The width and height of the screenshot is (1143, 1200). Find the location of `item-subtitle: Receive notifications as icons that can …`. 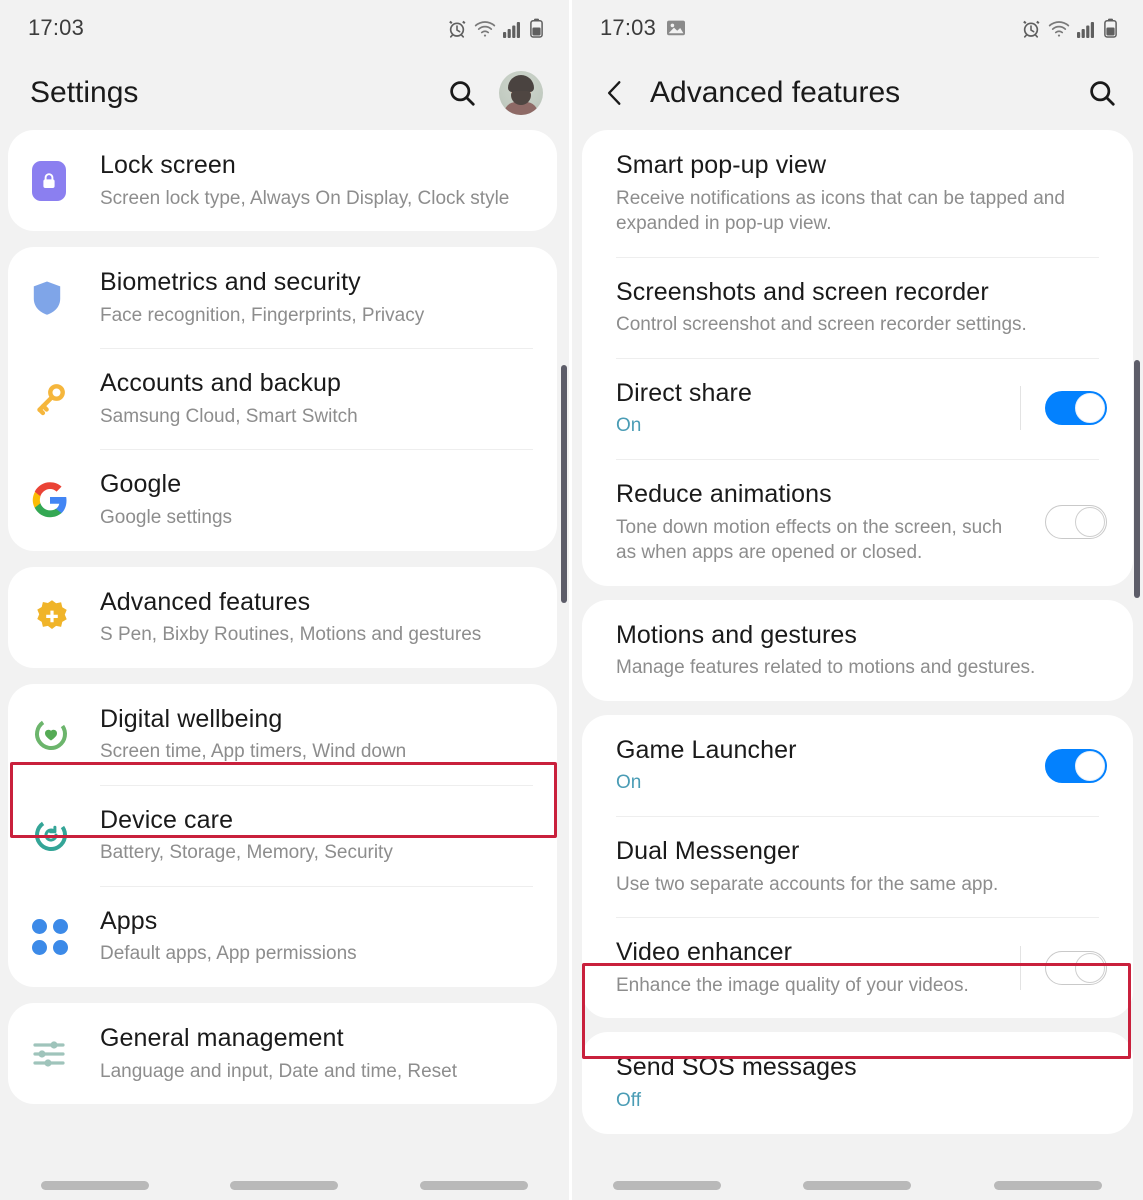

item-subtitle: Receive notifications as icons that can … is located at coordinates (840, 211).